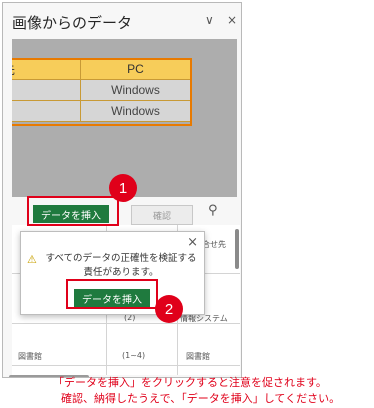 Image resolution: width=374 pixels, height=408 pixels. Describe the element at coordinates (126, 365) in the screenshot. I see `grid-line` at that location.